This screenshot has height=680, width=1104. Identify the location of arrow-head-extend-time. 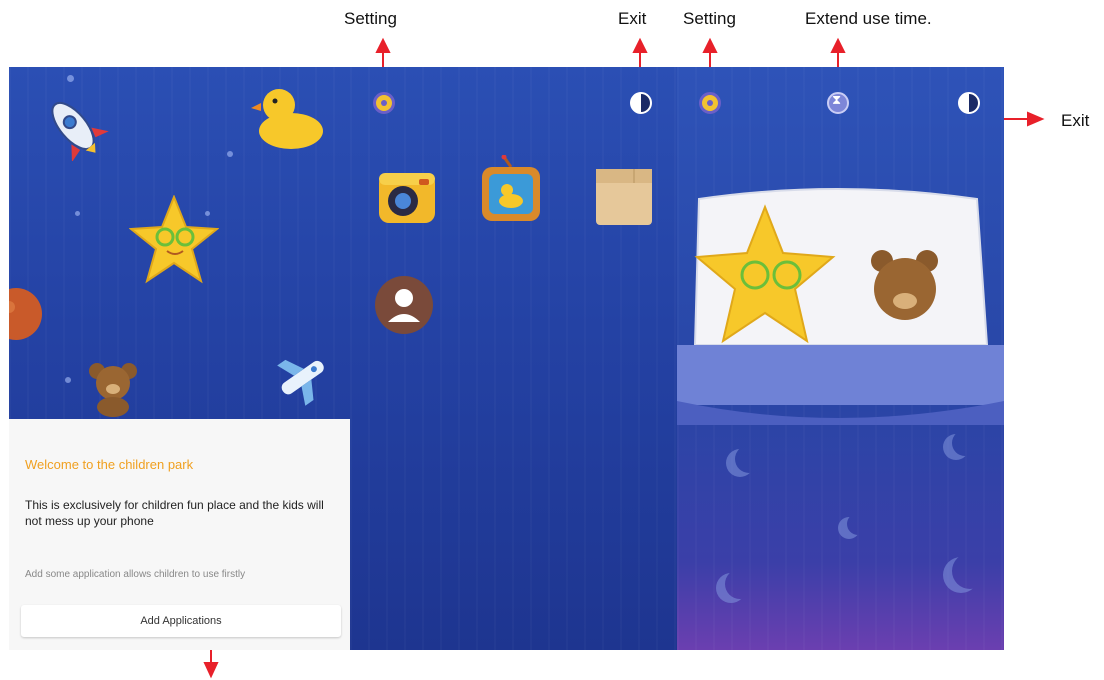
(838, 45).